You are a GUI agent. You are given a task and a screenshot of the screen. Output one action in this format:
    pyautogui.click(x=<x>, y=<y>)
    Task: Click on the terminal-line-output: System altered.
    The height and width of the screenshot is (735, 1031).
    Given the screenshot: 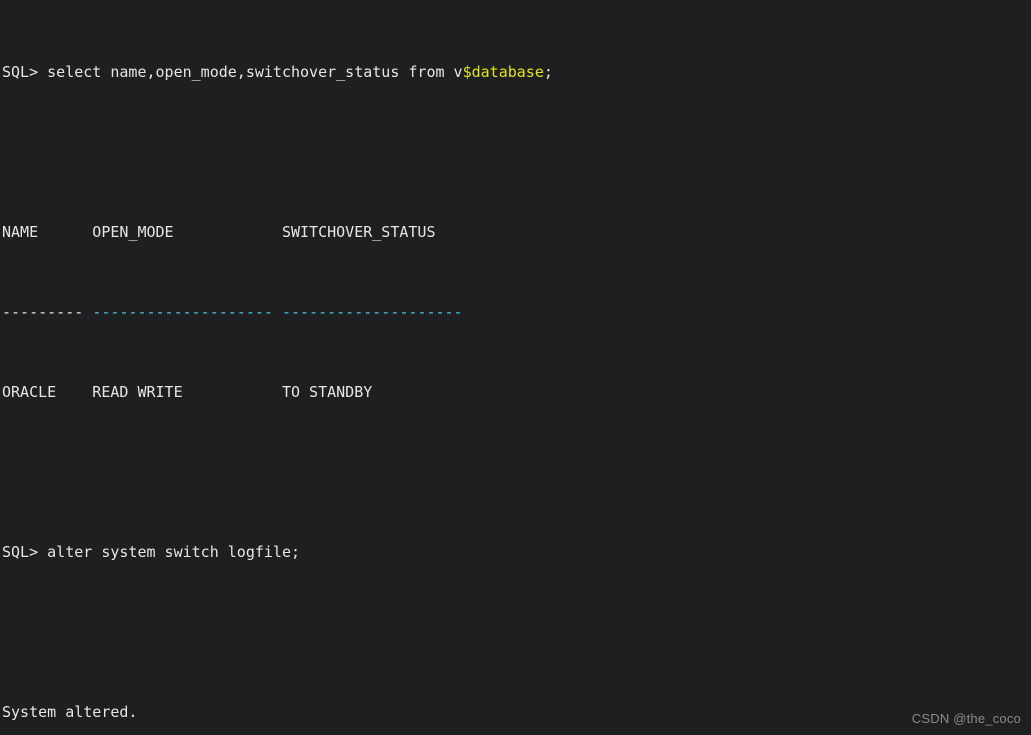 What is the action you would take?
    pyautogui.click(x=70, y=712)
    